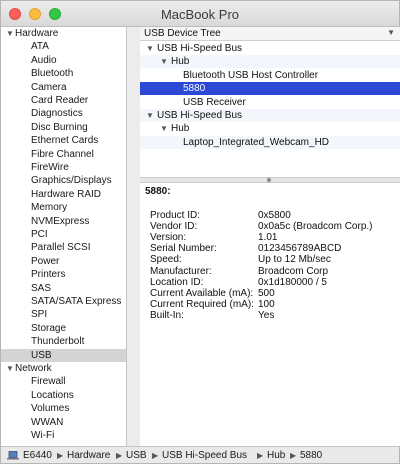 The image size is (400, 464). Describe the element at coordinates (63, 33) in the screenshot. I see `sidebar-category: ▼Hardware` at that location.